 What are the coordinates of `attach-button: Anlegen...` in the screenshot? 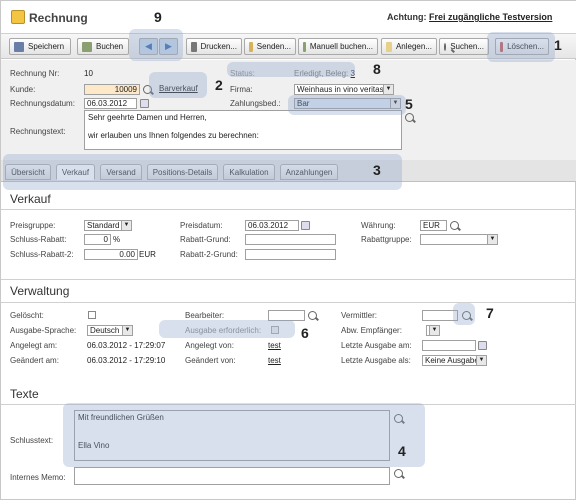 It's located at (409, 46).